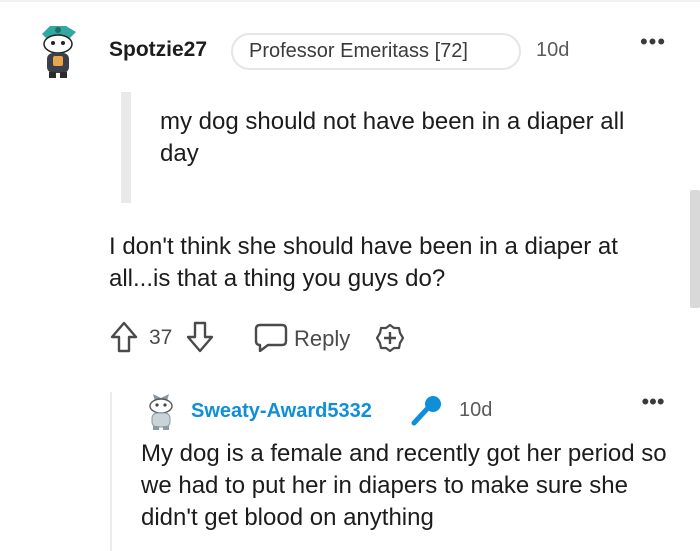 The height and width of the screenshot is (551, 700). What do you see at coordinates (58, 51) in the screenshot?
I see `user-avatar-icon` at bounding box center [58, 51].